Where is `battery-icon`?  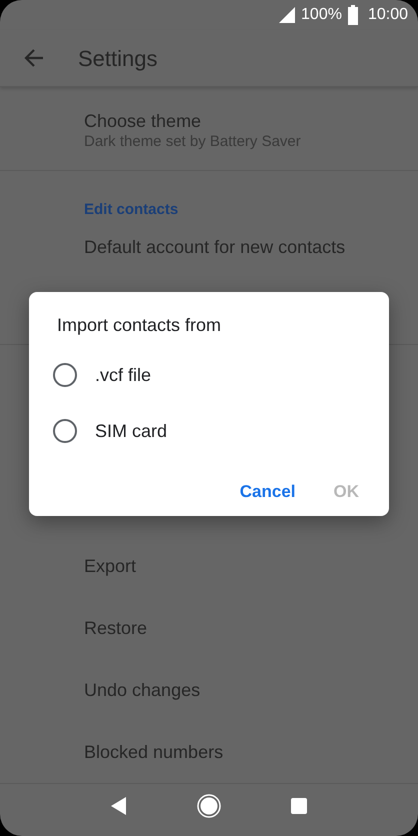 battery-icon is located at coordinates (353, 15).